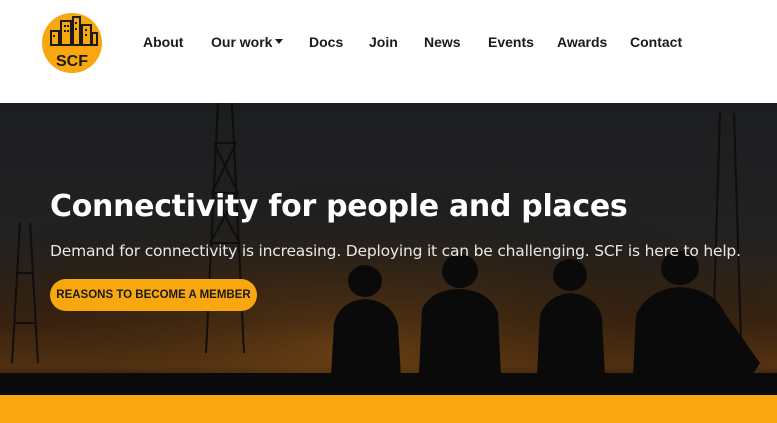 This screenshot has height=423, width=777. I want to click on nav-events: Events, so click(511, 42).